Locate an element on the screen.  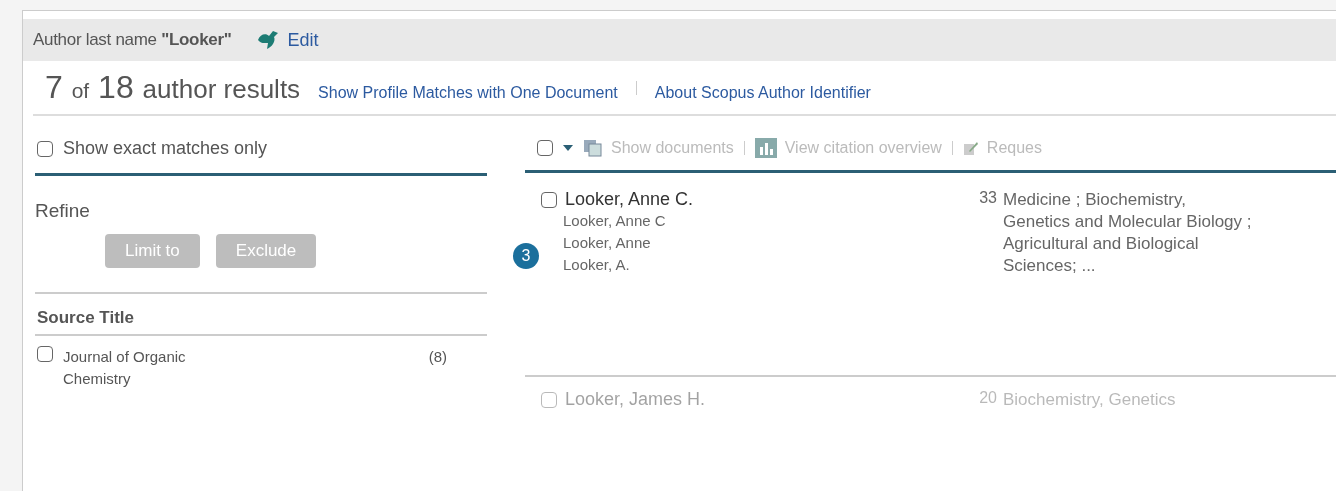
pencil-icon is located at coordinates (970, 148).